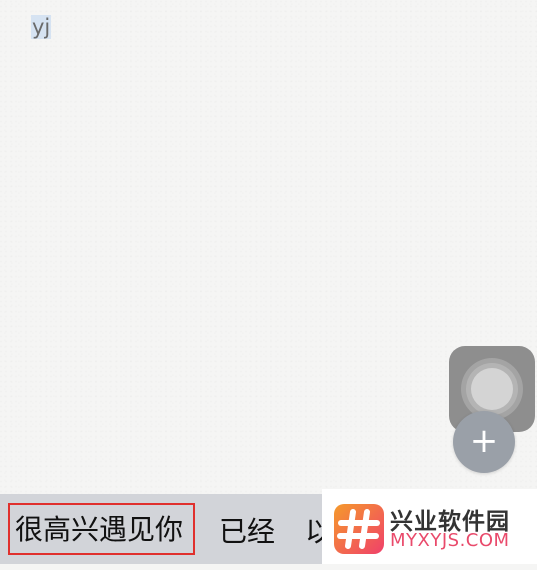 This screenshot has width=537, height=570. What do you see at coordinates (450, 540) in the screenshot?
I see `watermark-url: MYXYJS.COM` at bounding box center [450, 540].